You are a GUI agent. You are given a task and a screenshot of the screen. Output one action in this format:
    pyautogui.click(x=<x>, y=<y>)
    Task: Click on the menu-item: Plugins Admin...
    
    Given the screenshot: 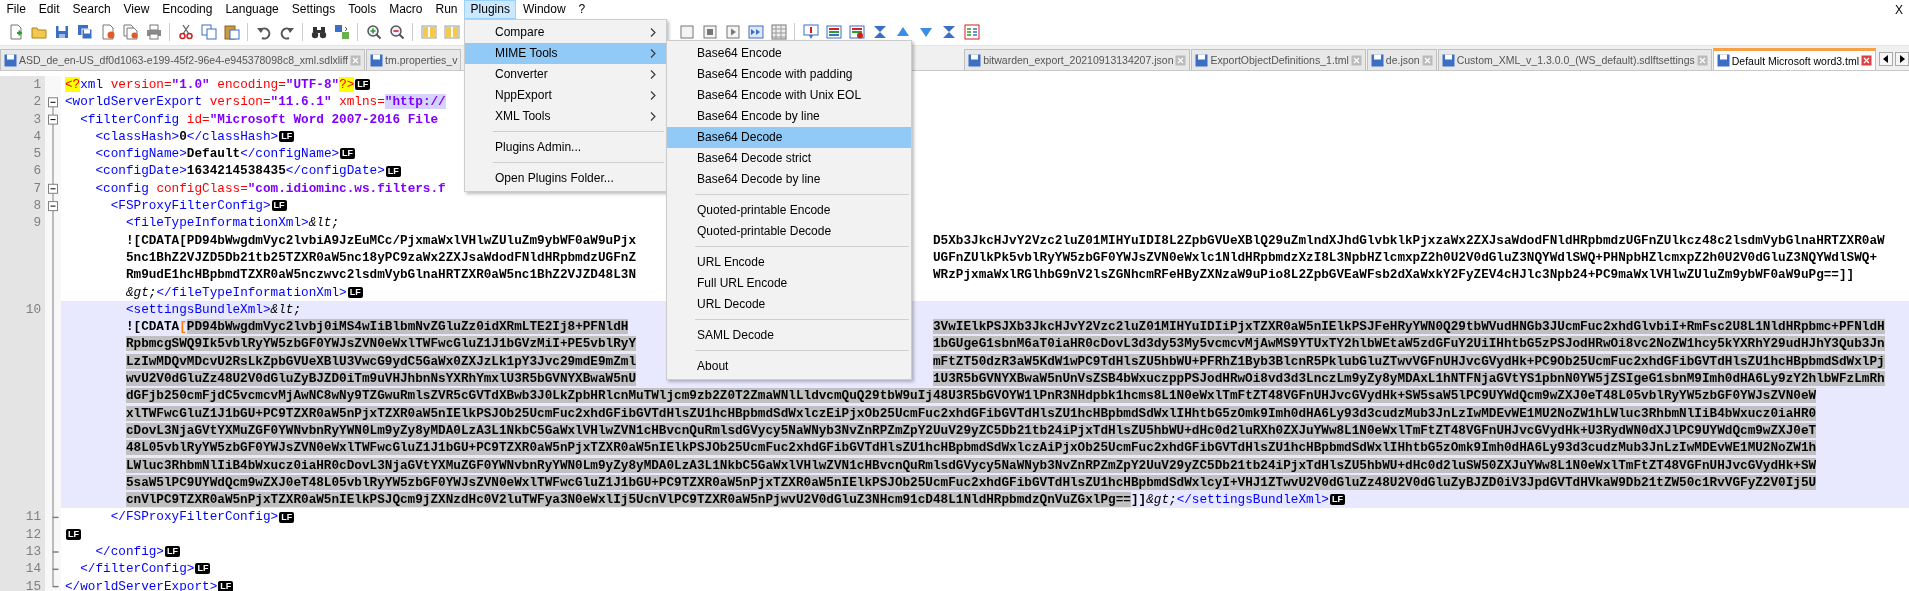 What is the action you would take?
    pyautogui.click(x=566, y=147)
    